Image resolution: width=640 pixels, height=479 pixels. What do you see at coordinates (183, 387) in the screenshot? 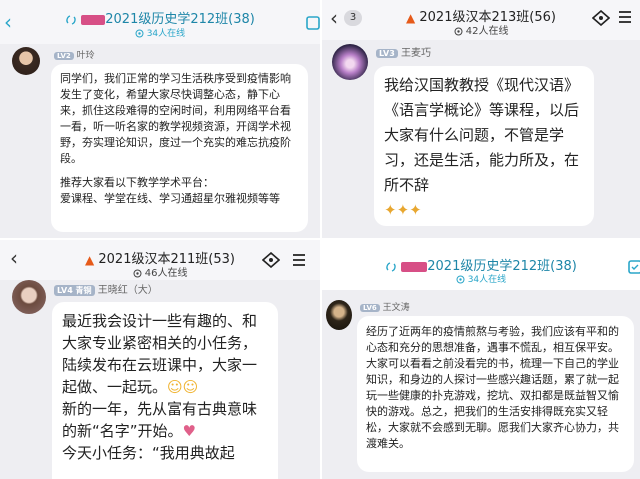
I see `smile-emoji: ☺☺` at bounding box center [183, 387].